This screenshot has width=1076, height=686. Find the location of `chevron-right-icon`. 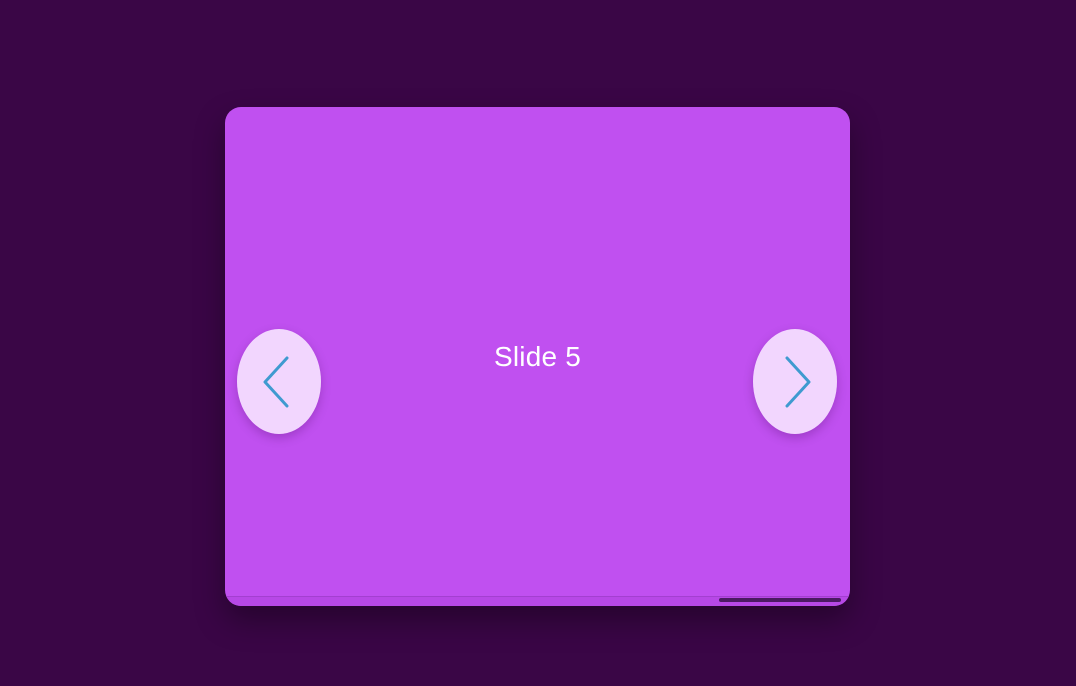

chevron-right-icon is located at coordinates (795, 382).